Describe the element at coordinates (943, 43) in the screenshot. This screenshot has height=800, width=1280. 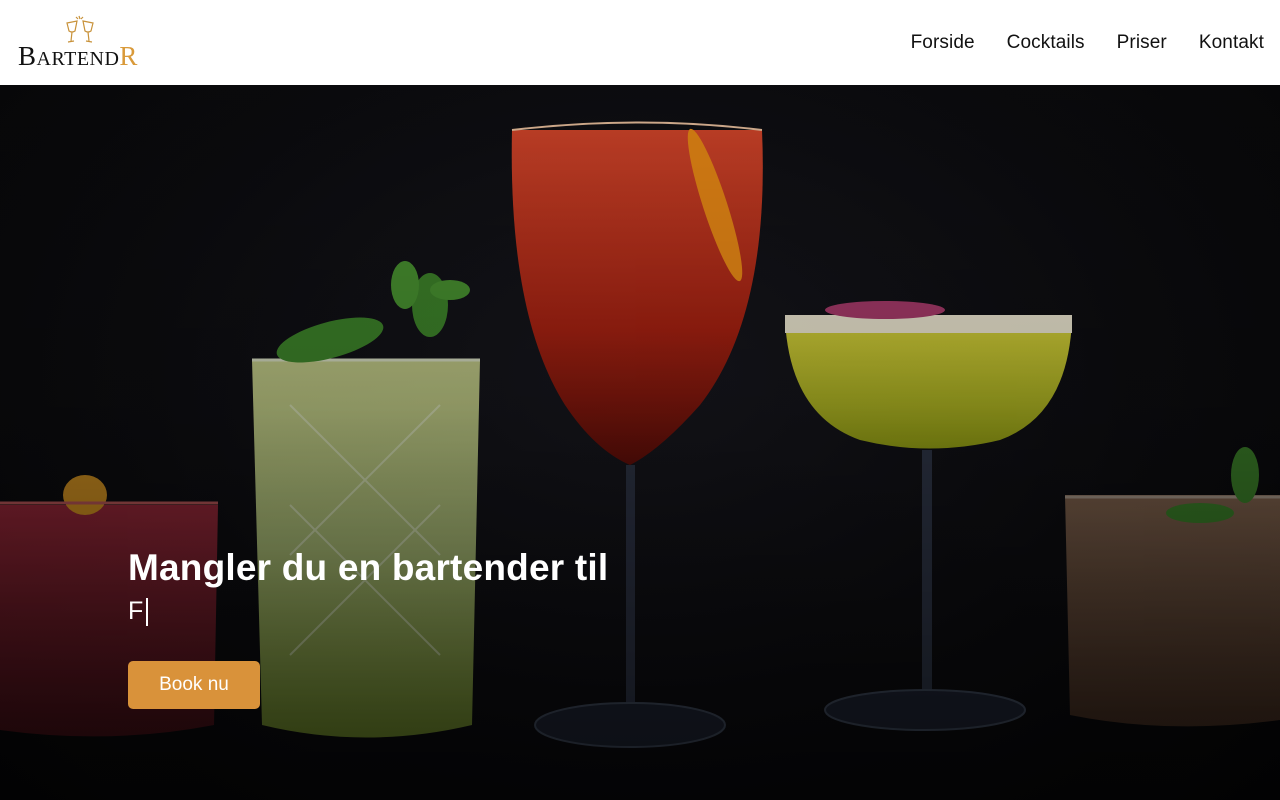
I see `nav-item-forside: Forside` at that location.